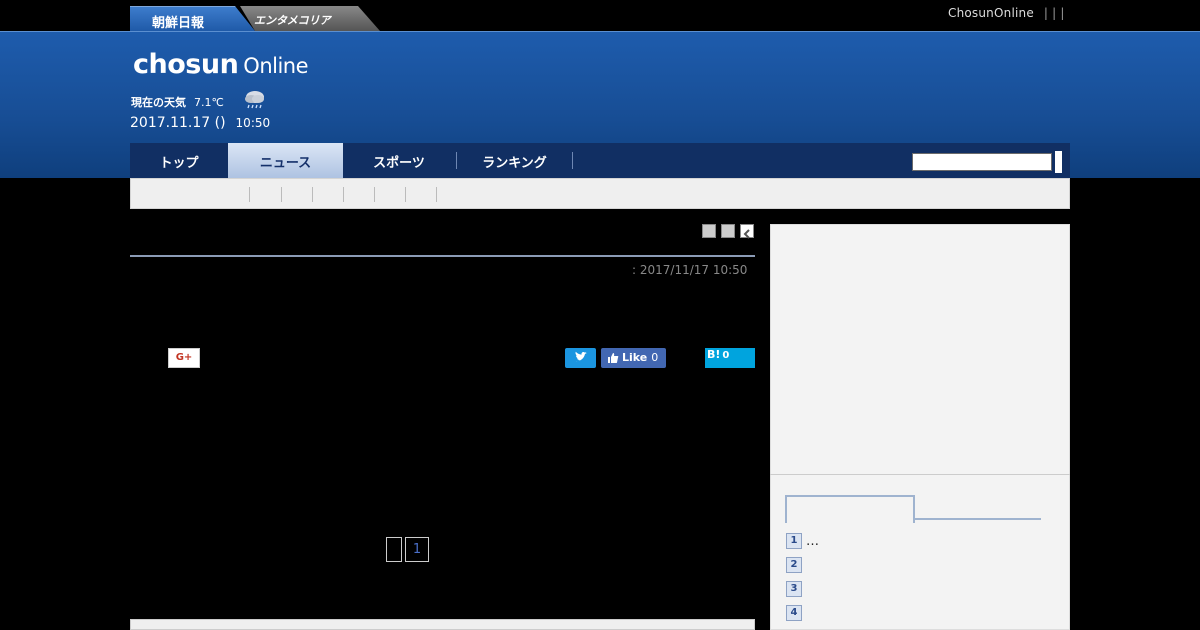 The height and width of the screenshot is (630, 1200). I want to click on nav-item-ranking: ランキング, so click(514, 160).